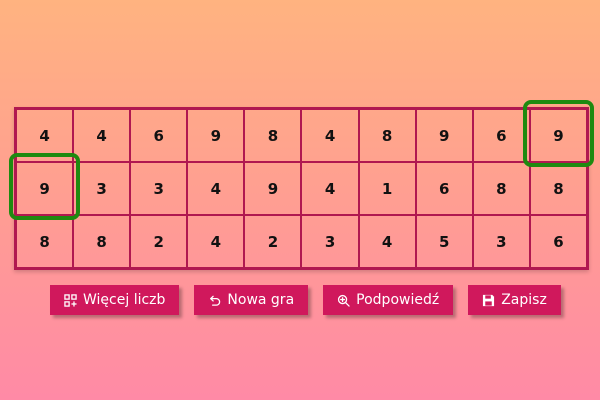 This screenshot has height=400, width=600. I want to click on save-button: Zapisz, so click(514, 300).